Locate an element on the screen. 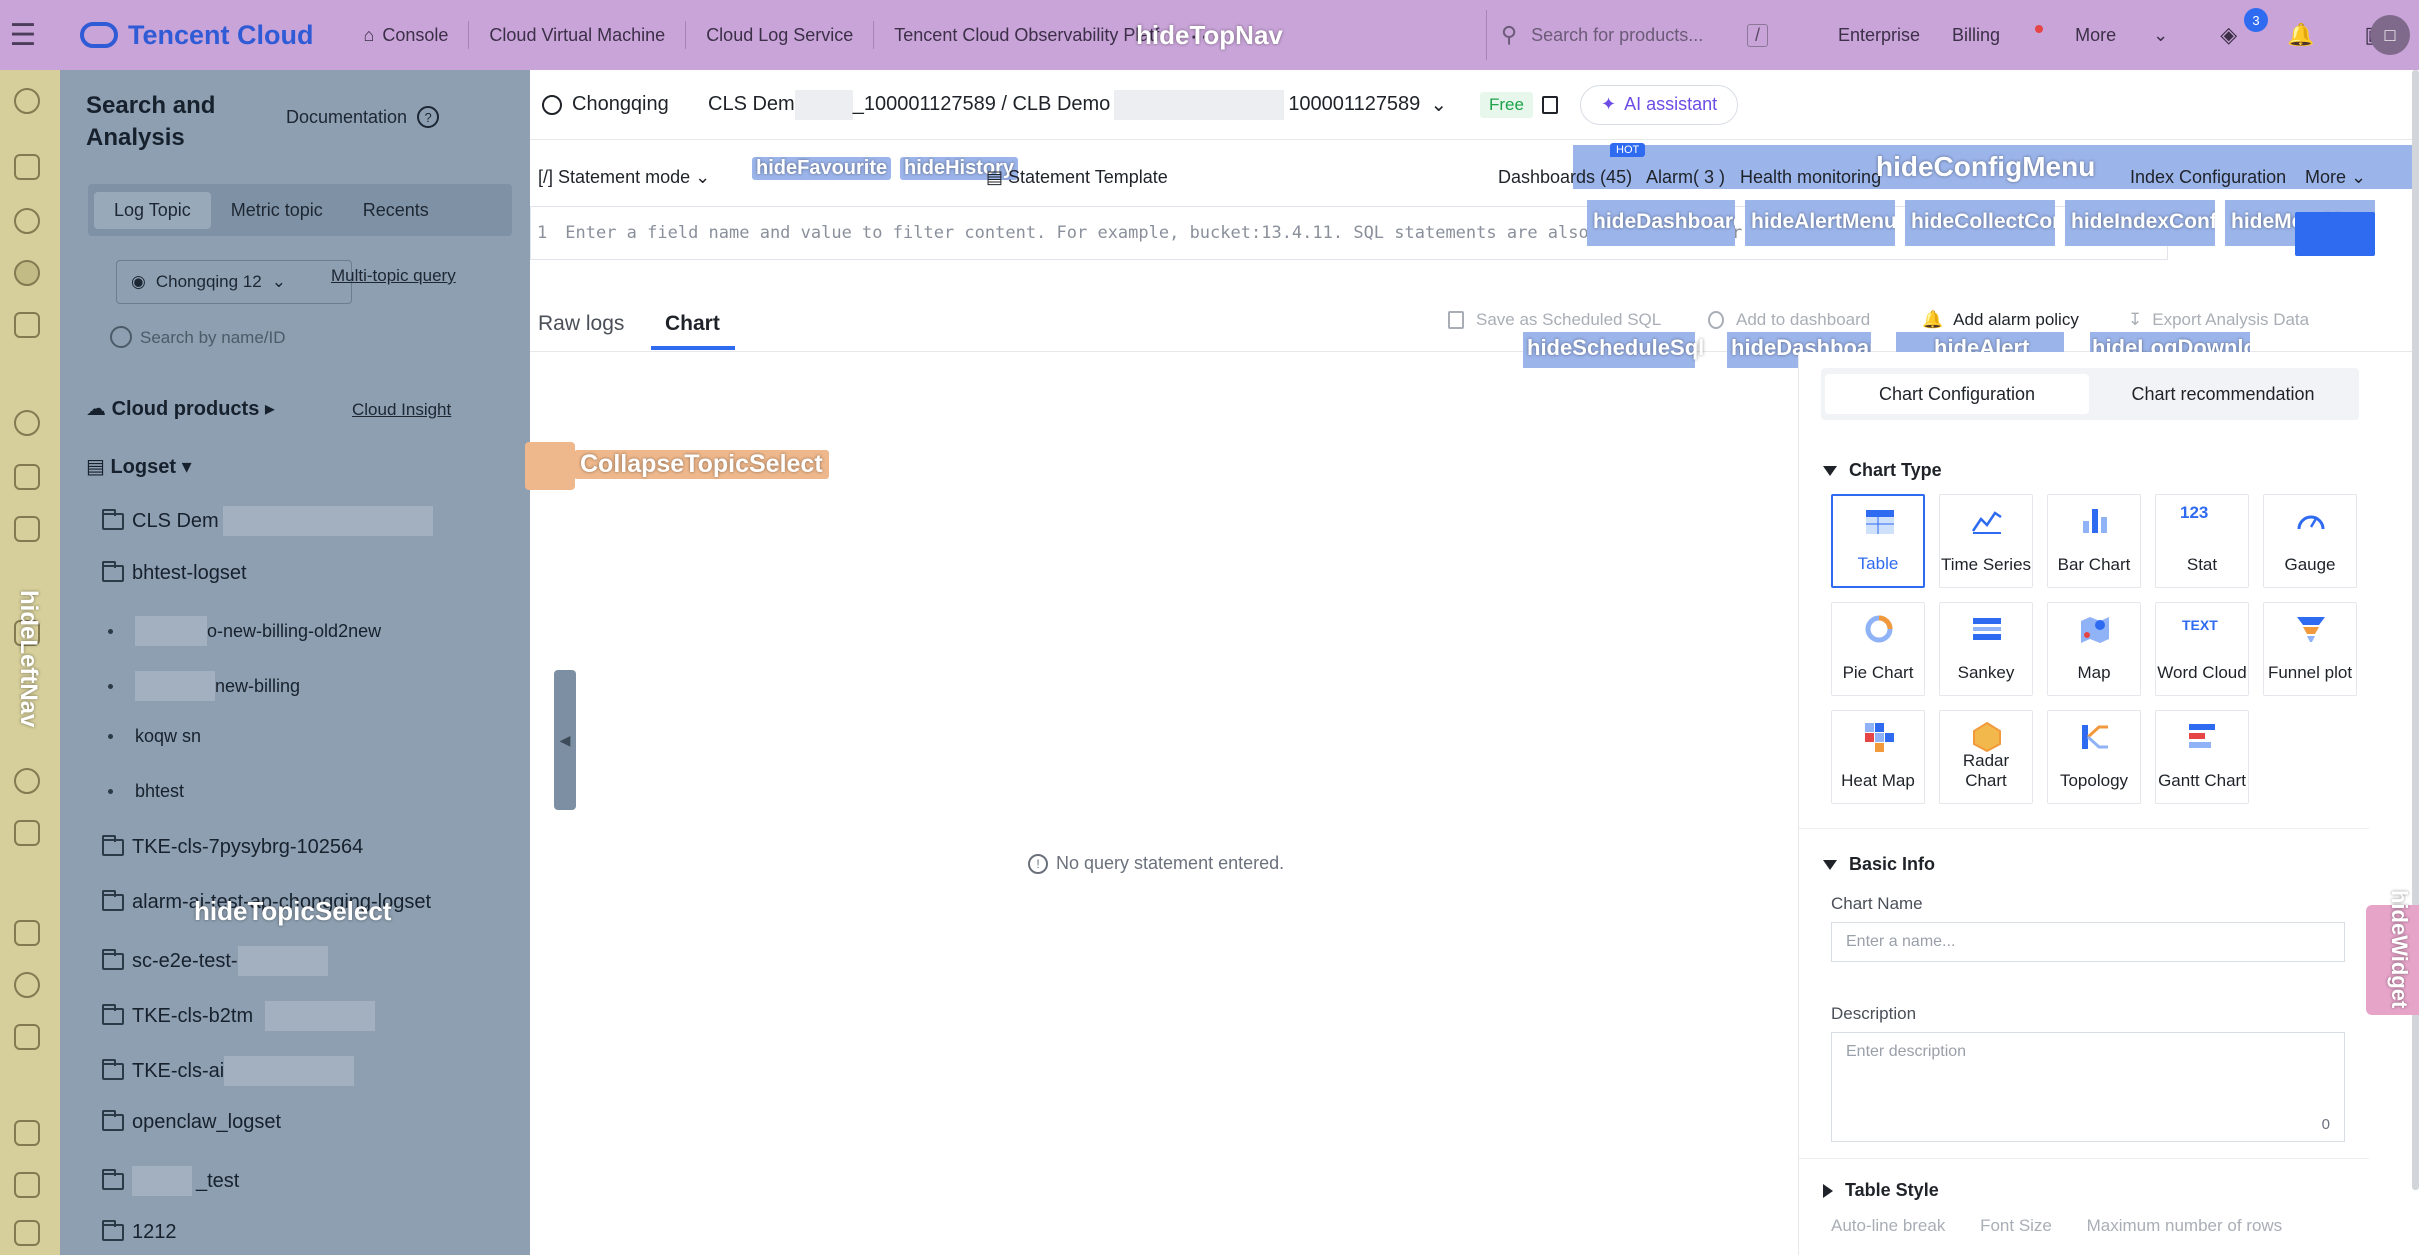 The height and width of the screenshot is (1255, 2419). chart-type-time-series: Time Series is located at coordinates (1986, 541).